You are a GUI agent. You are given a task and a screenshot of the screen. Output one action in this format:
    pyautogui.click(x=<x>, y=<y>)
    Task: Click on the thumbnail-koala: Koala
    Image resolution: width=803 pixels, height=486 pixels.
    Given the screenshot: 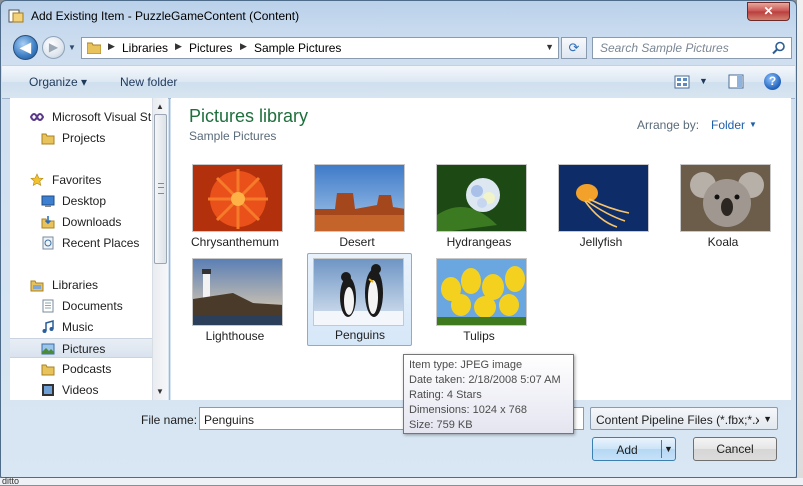 What is the action you would take?
    pyautogui.click(x=723, y=207)
    